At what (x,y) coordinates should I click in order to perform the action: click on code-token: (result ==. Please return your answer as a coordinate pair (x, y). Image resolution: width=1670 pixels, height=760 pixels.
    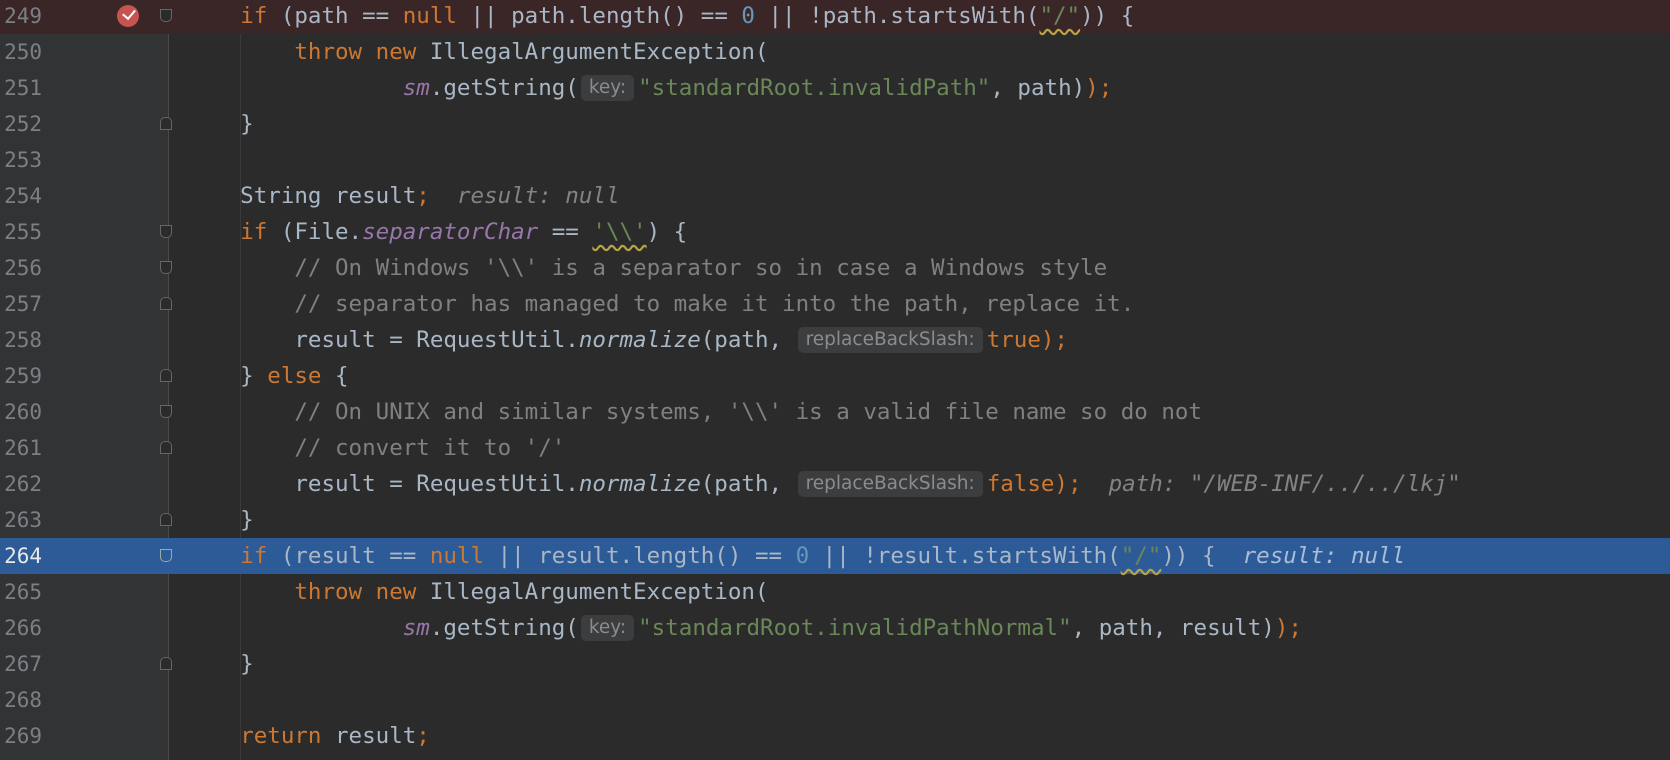
    Looking at the image, I should click on (348, 556).